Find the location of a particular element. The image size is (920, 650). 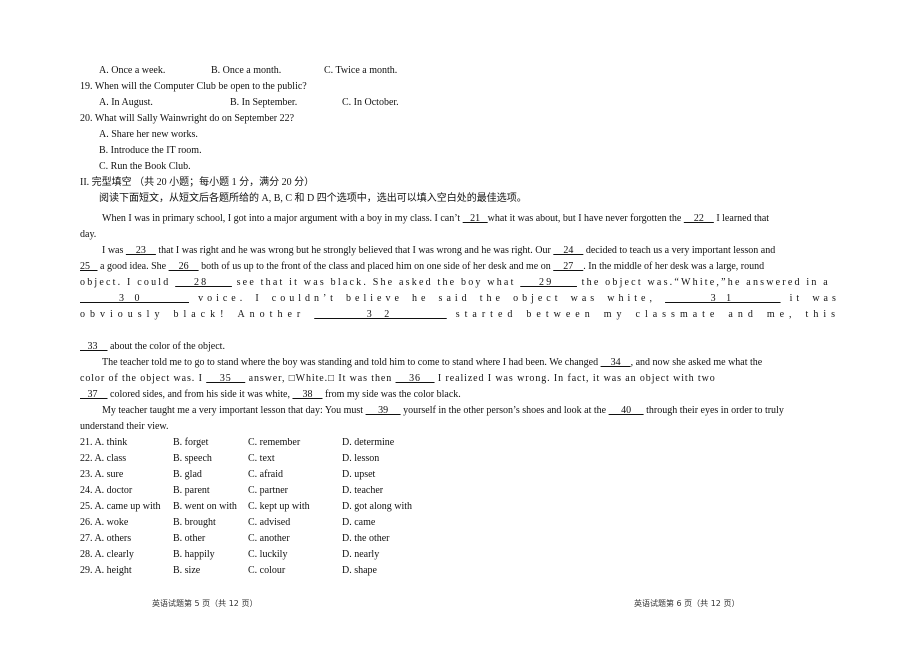

option-c: C. another is located at coordinates (269, 538).